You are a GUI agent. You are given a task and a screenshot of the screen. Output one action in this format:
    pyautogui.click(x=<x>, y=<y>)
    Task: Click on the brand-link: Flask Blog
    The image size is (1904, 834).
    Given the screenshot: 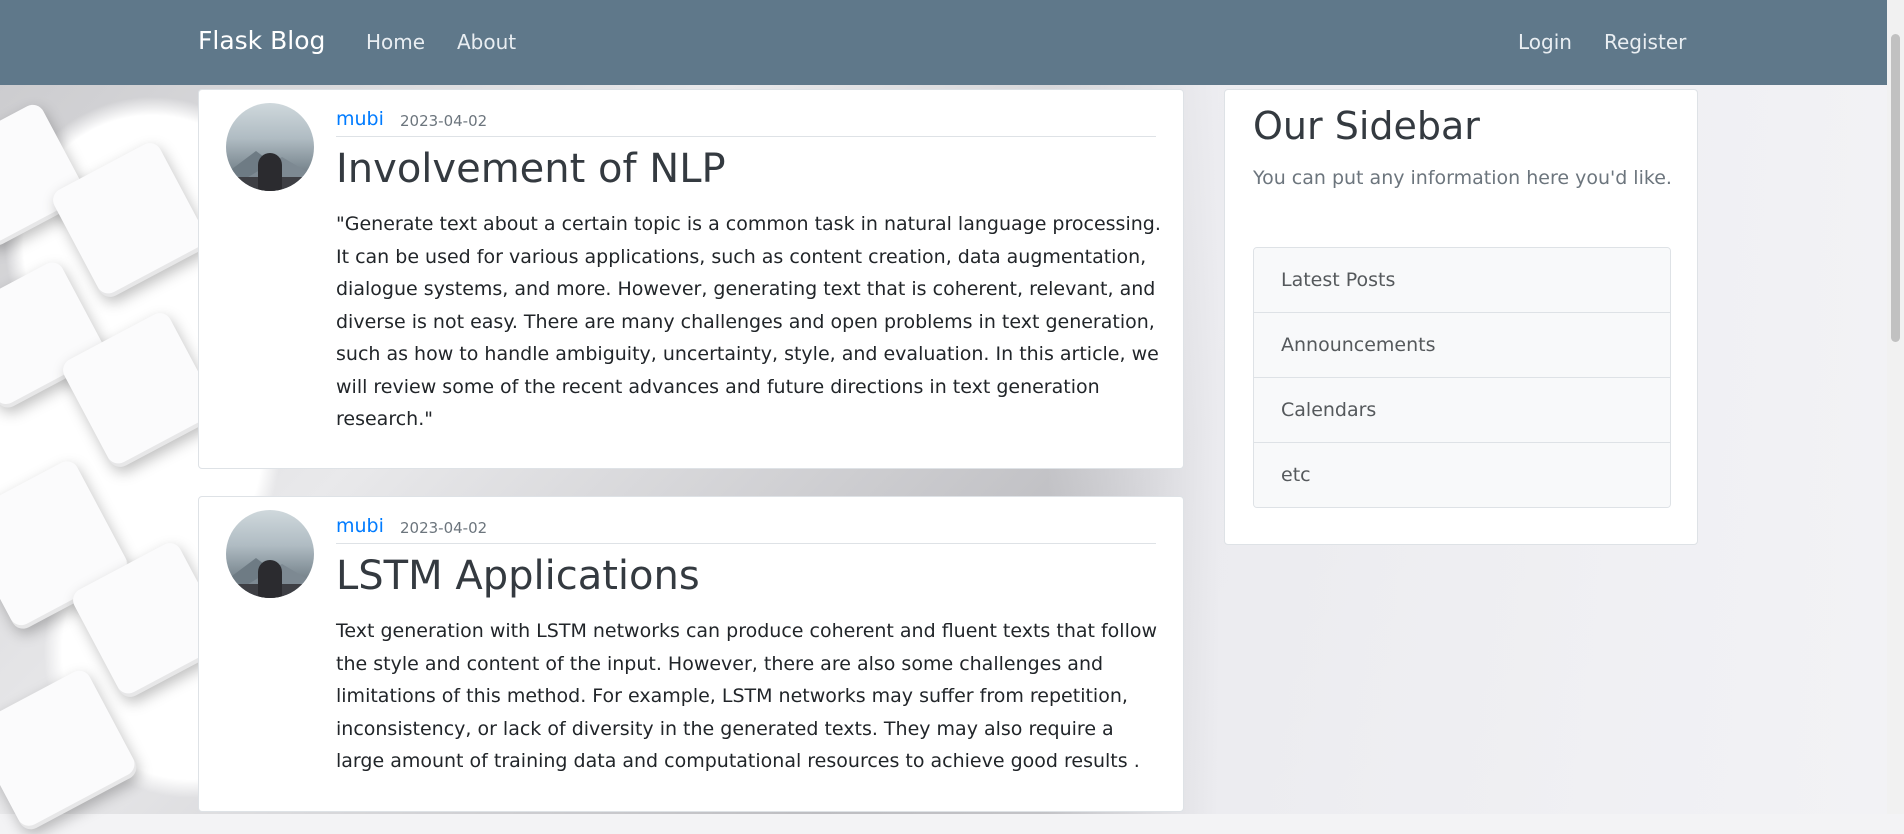 What is the action you would take?
    pyautogui.click(x=261, y=40)
    